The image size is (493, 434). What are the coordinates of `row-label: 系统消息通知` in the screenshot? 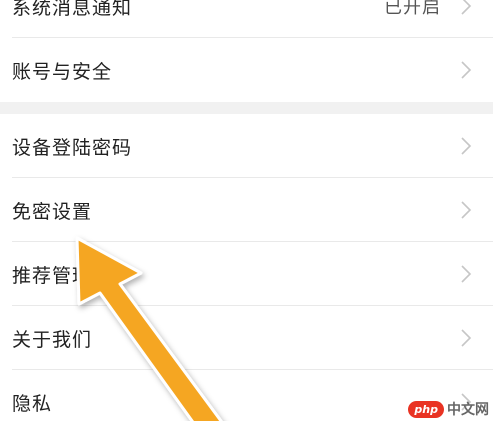 It's located at (72, 9).